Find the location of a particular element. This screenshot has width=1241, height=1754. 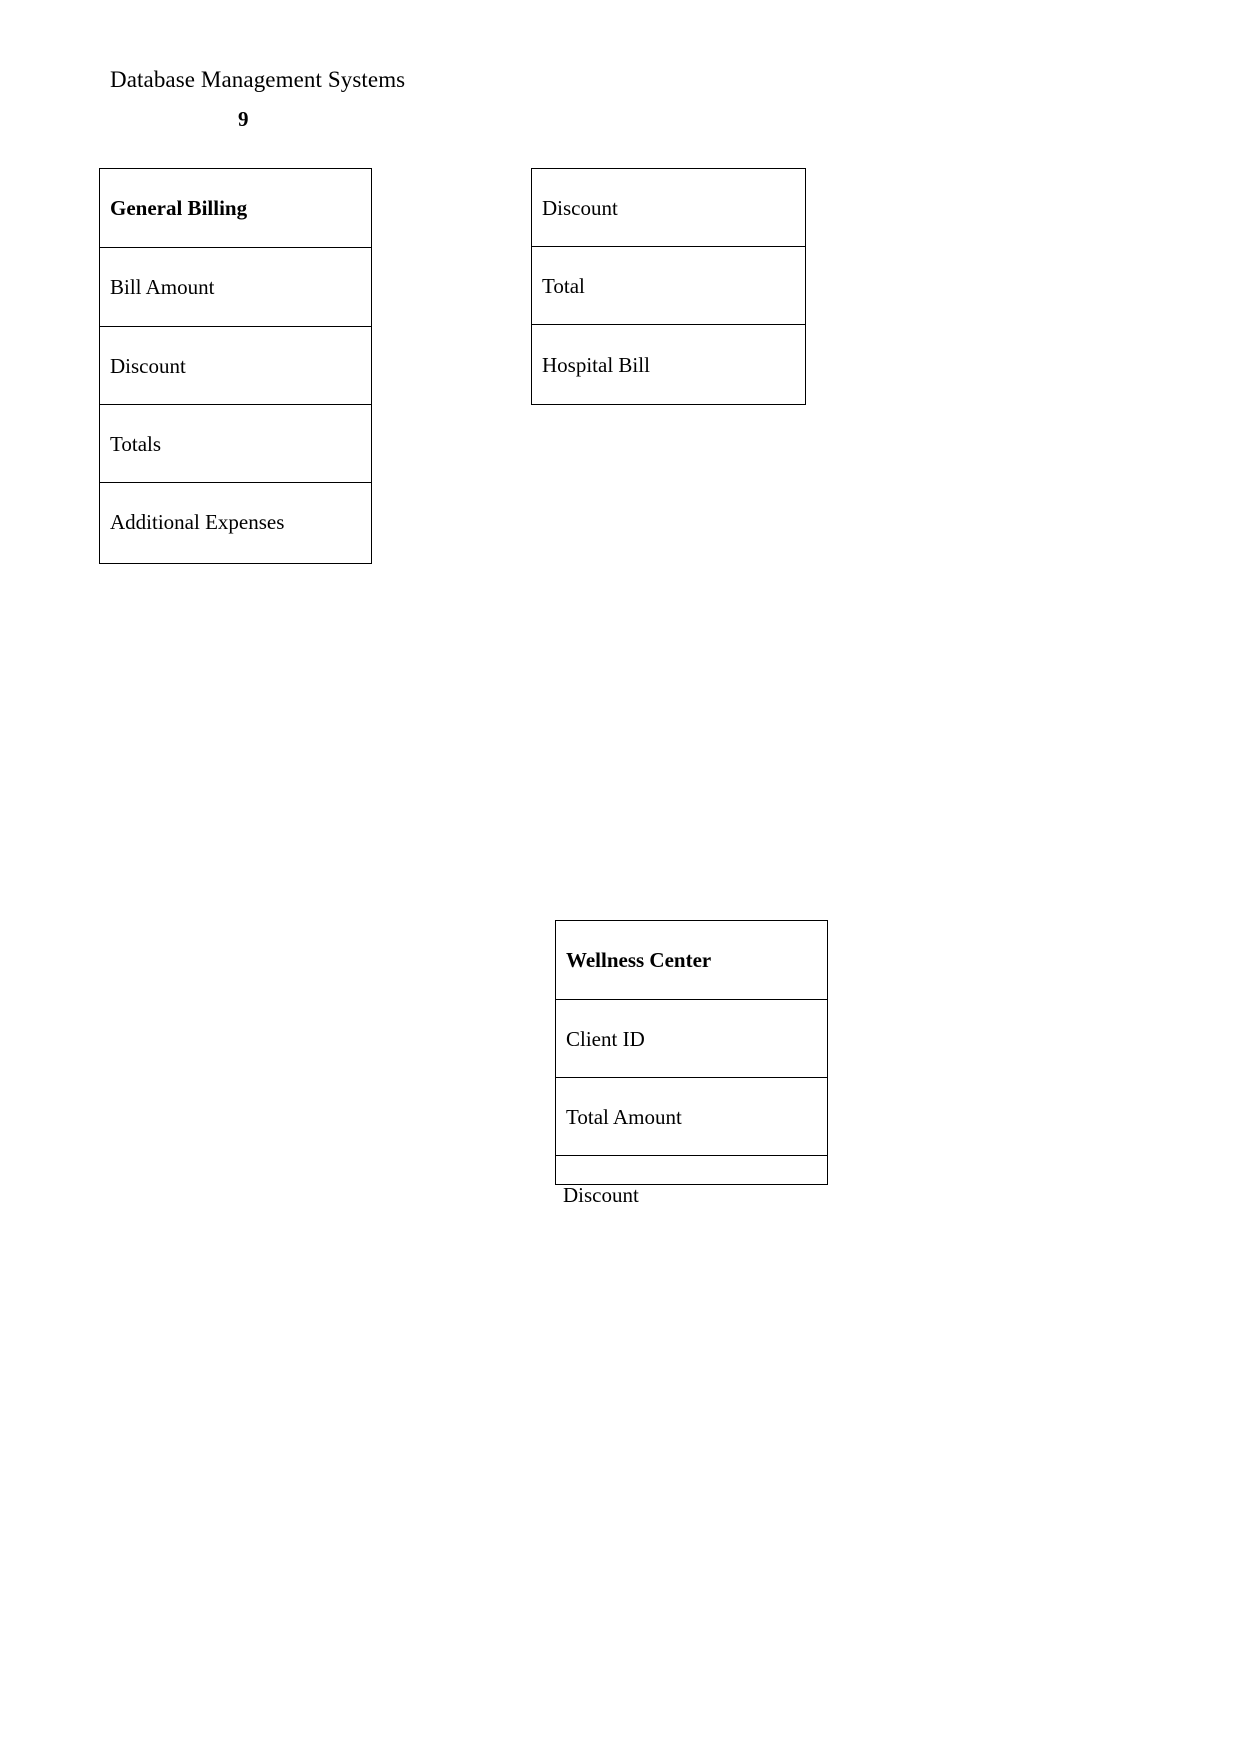

table-row-empty is located at coordinates (691, 1170).